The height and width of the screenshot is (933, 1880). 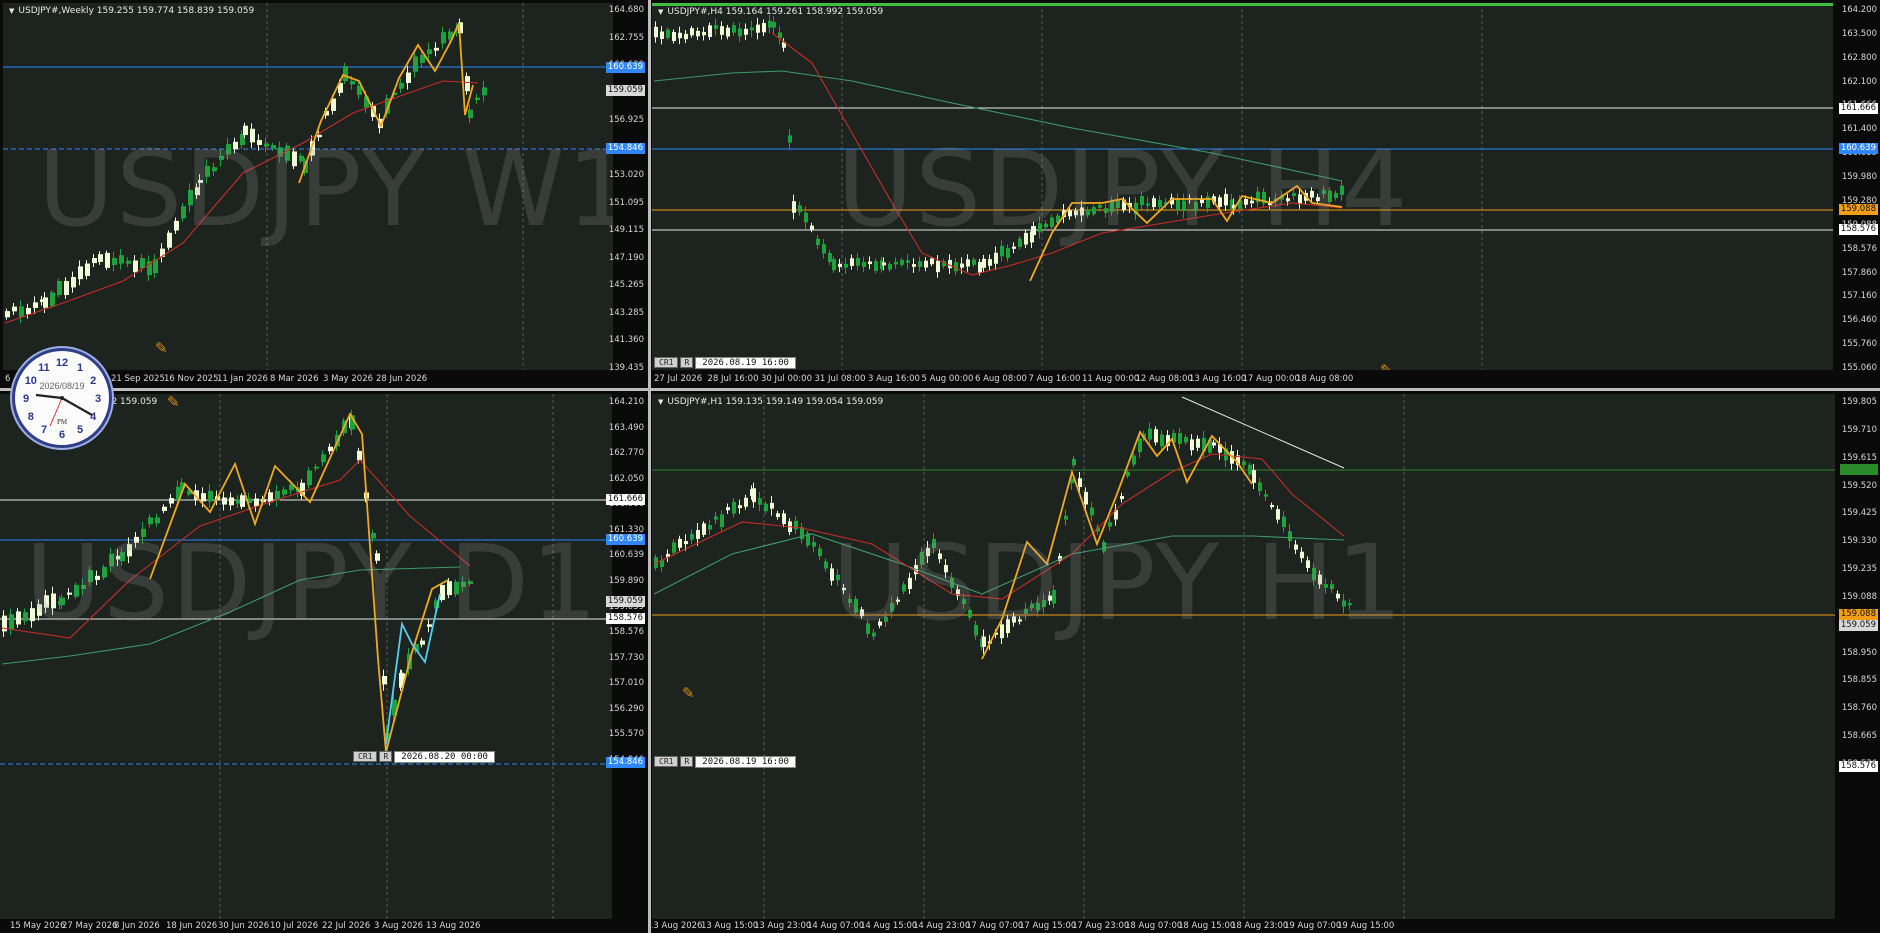 I want to click on time-tick-label: 30 Jun 2026, so click(x=244, y=926).